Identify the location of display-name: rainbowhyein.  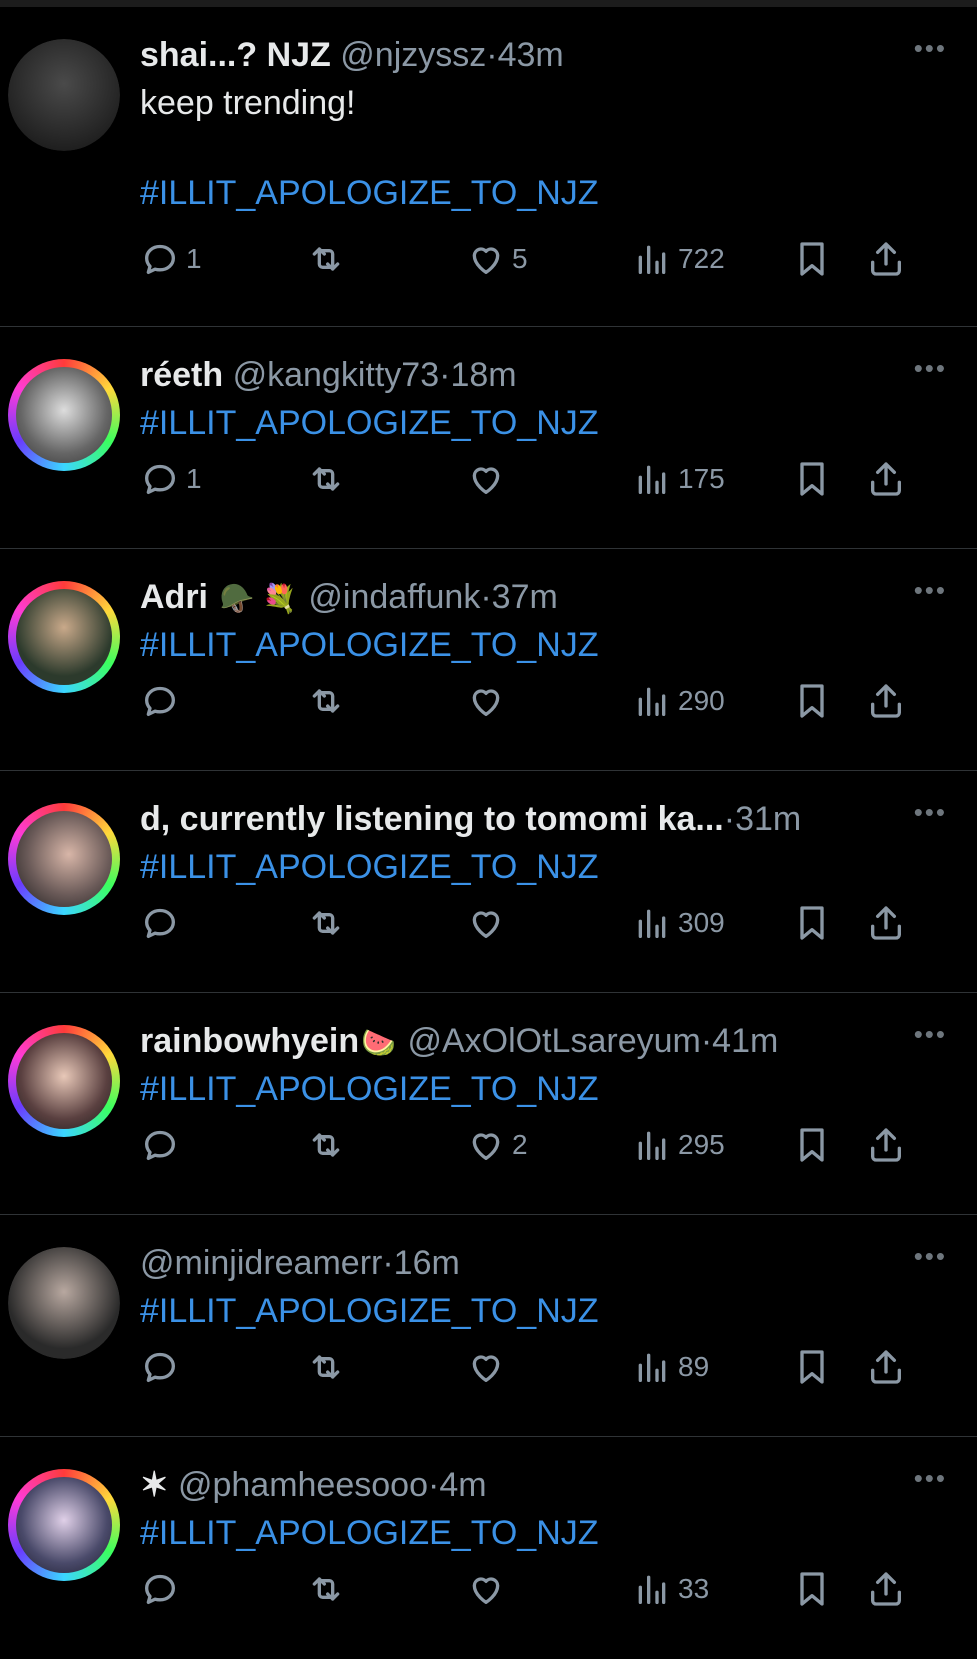
(249, 1041).